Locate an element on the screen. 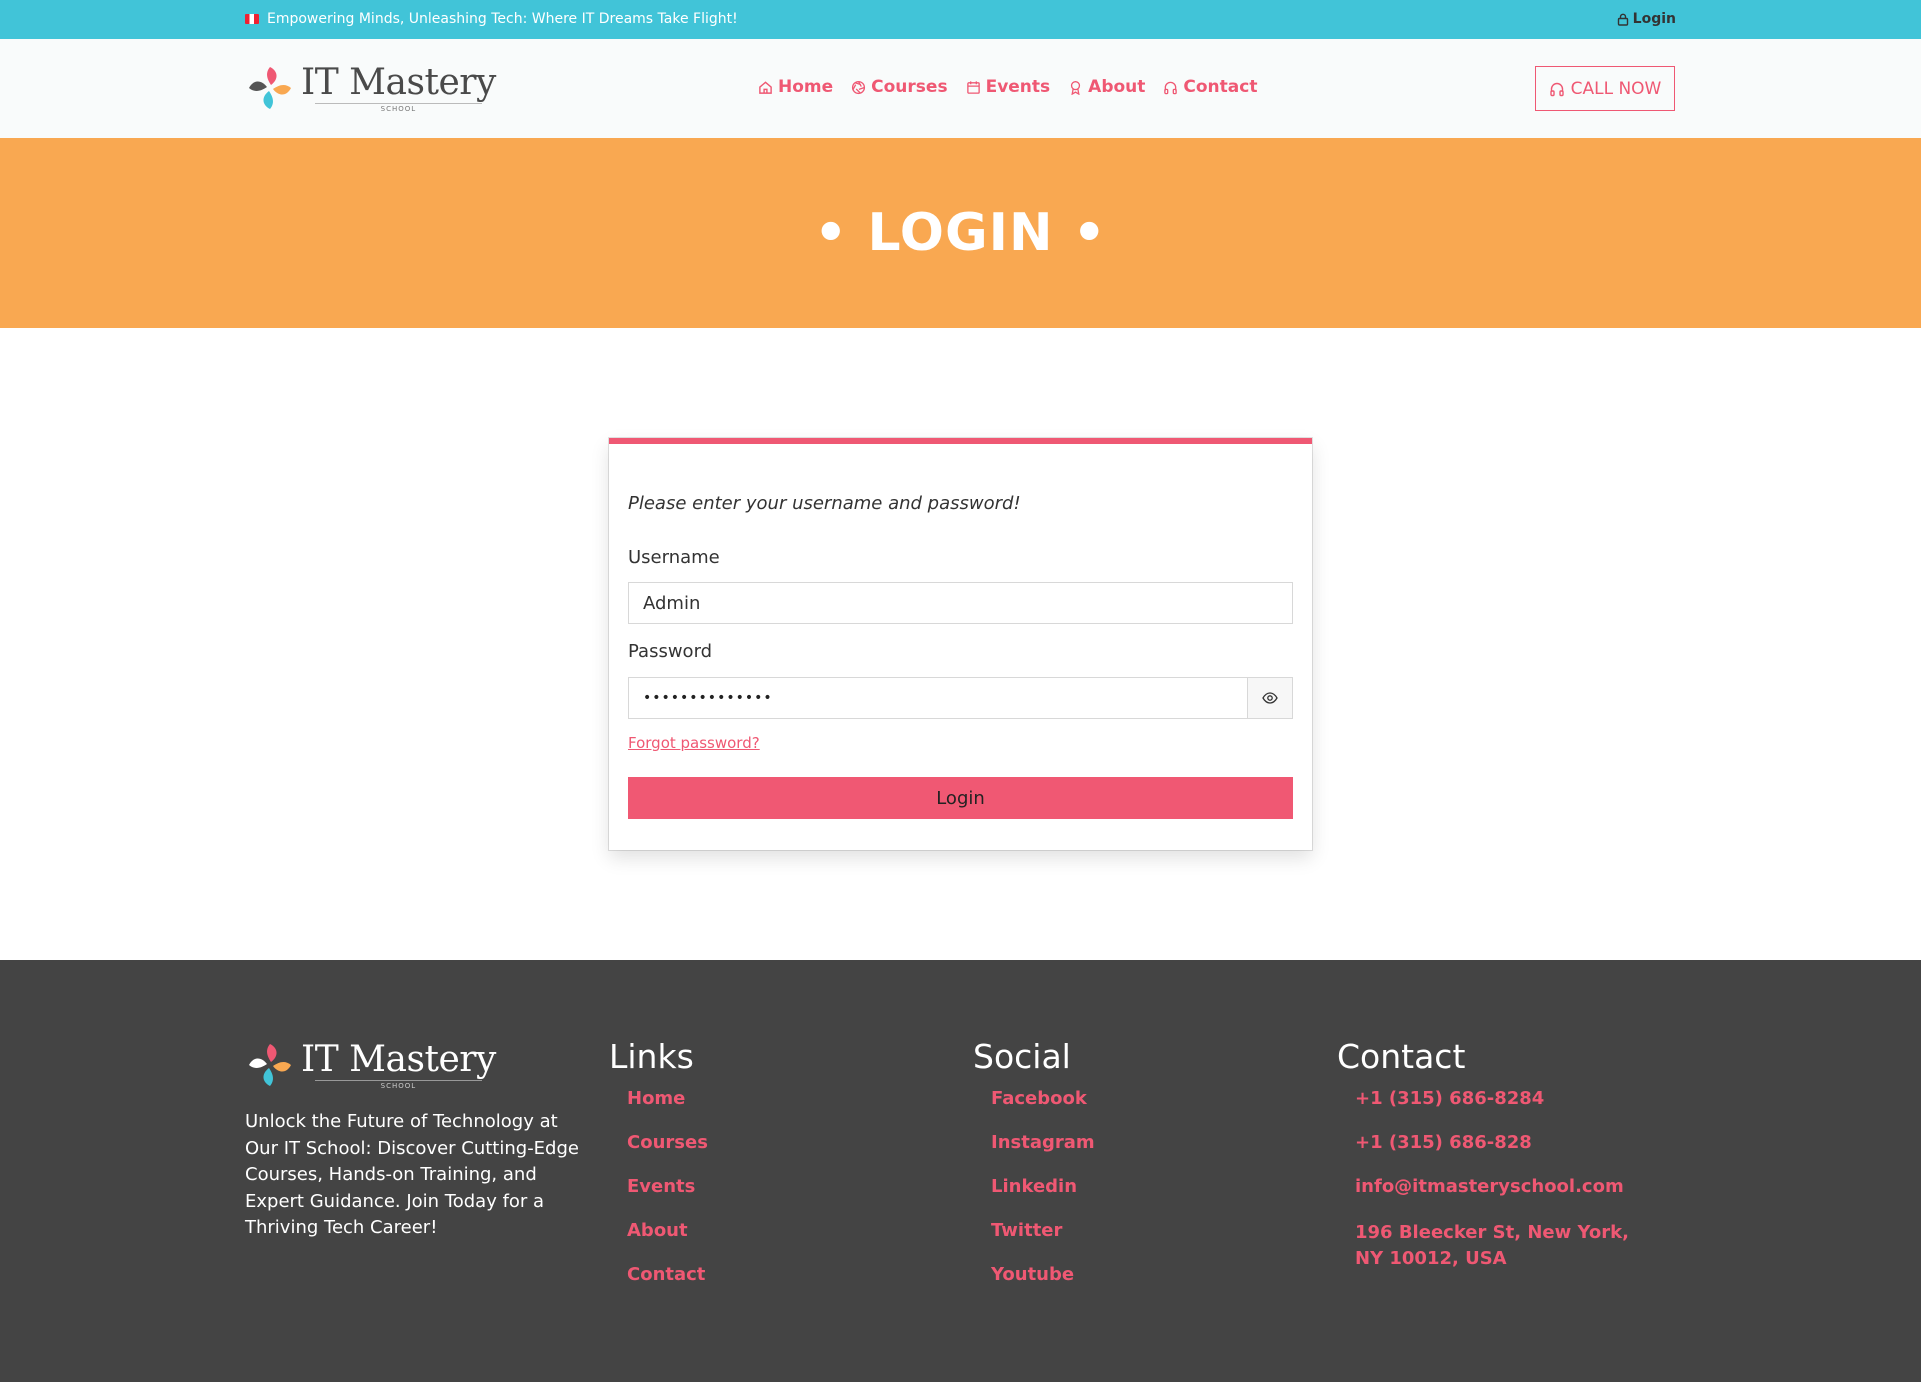  call-now-label: CALL NOW is located at coordinates (1616, 88).